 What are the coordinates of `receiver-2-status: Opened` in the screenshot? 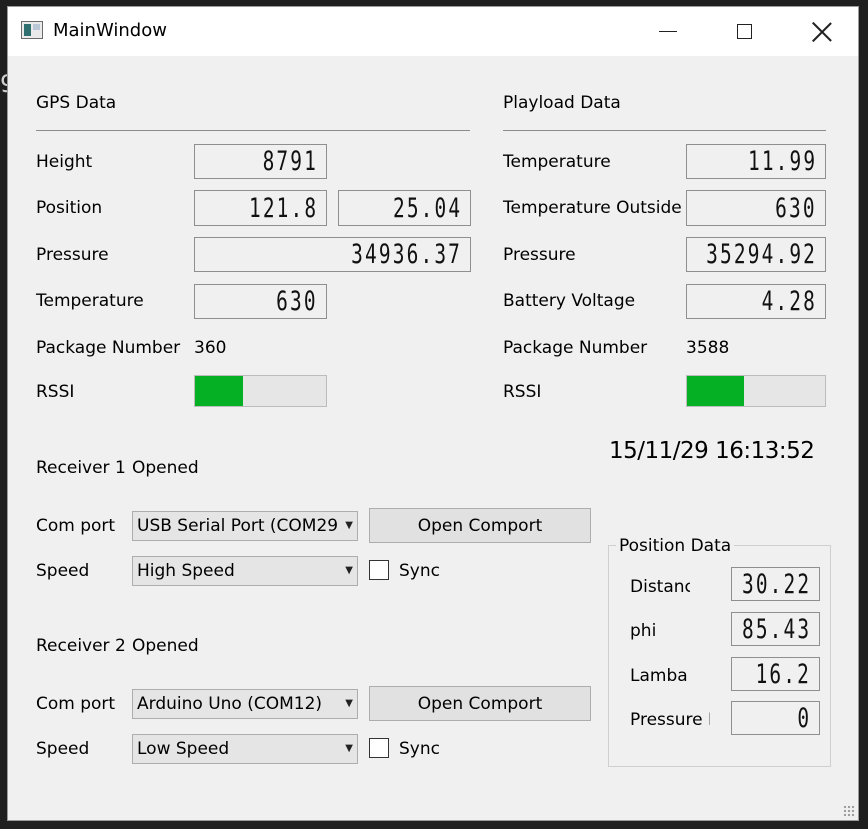 It's located at (165, 646).